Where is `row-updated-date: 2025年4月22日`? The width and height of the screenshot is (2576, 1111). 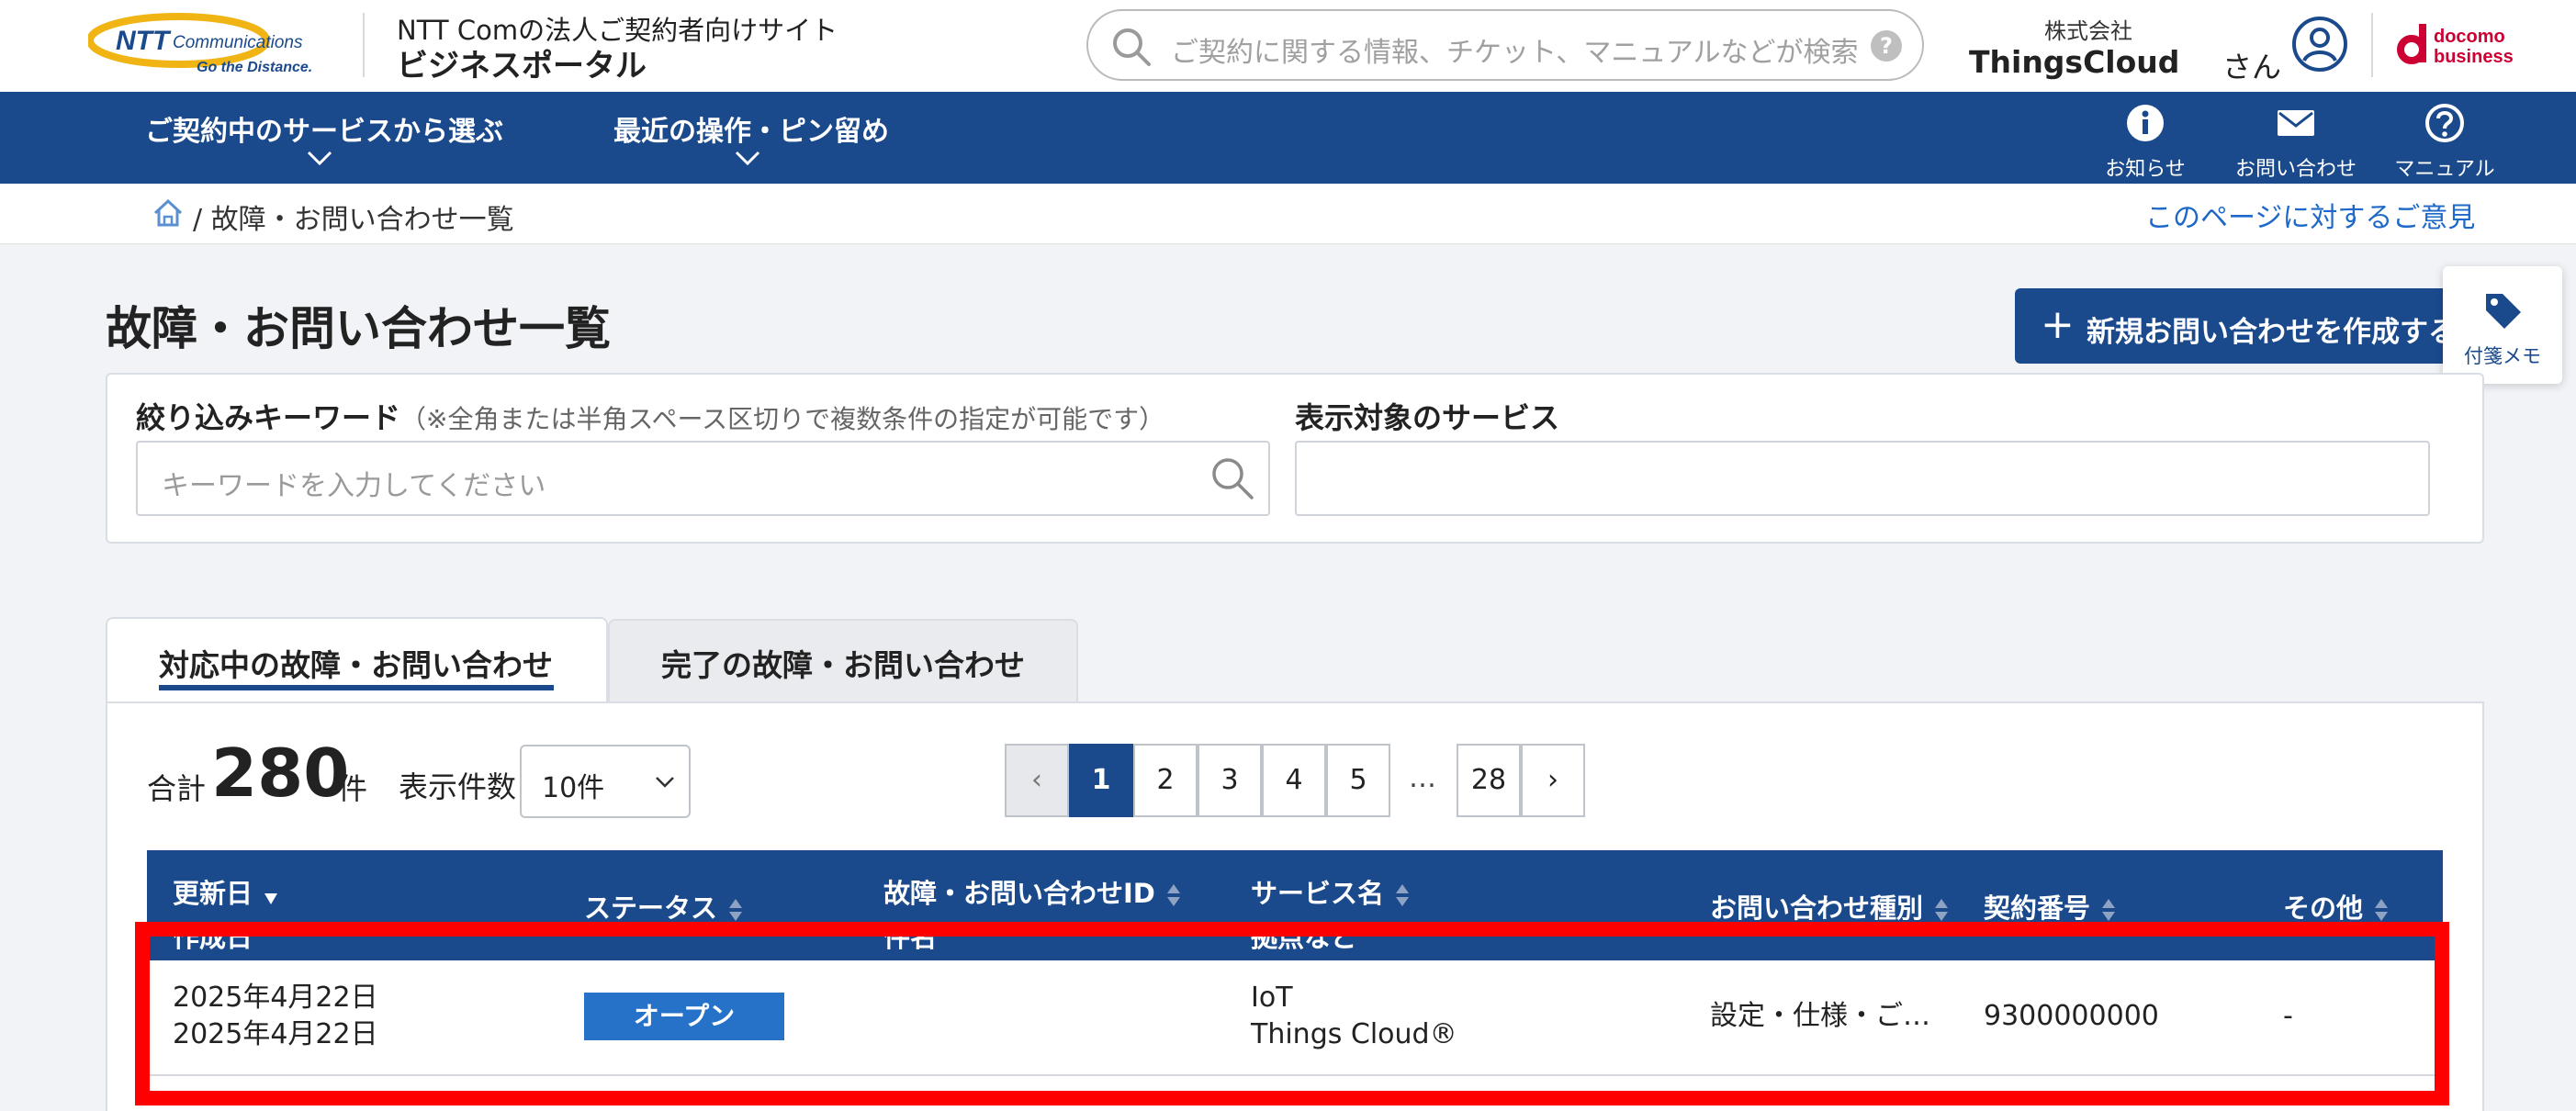 row-updated-date: 2025年4月22日 is located at coordinates (275, 998).